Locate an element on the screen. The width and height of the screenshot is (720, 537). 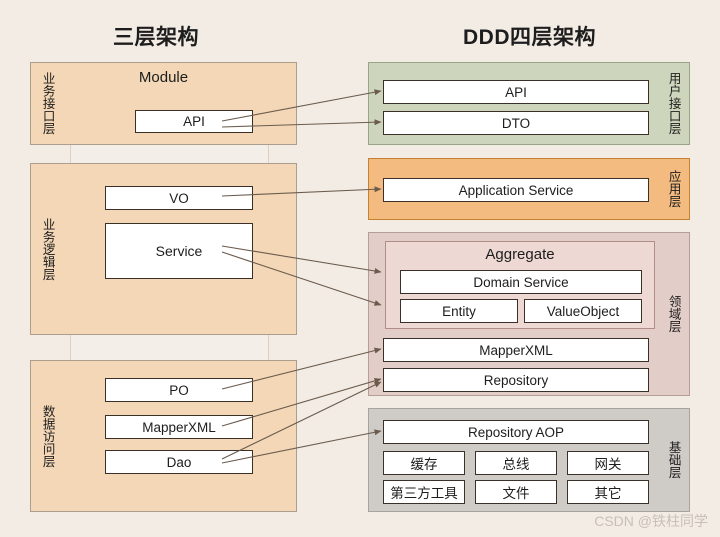
tier-business-logic: 业务逻辑层 VO Service is located at coordinates (163, 249).